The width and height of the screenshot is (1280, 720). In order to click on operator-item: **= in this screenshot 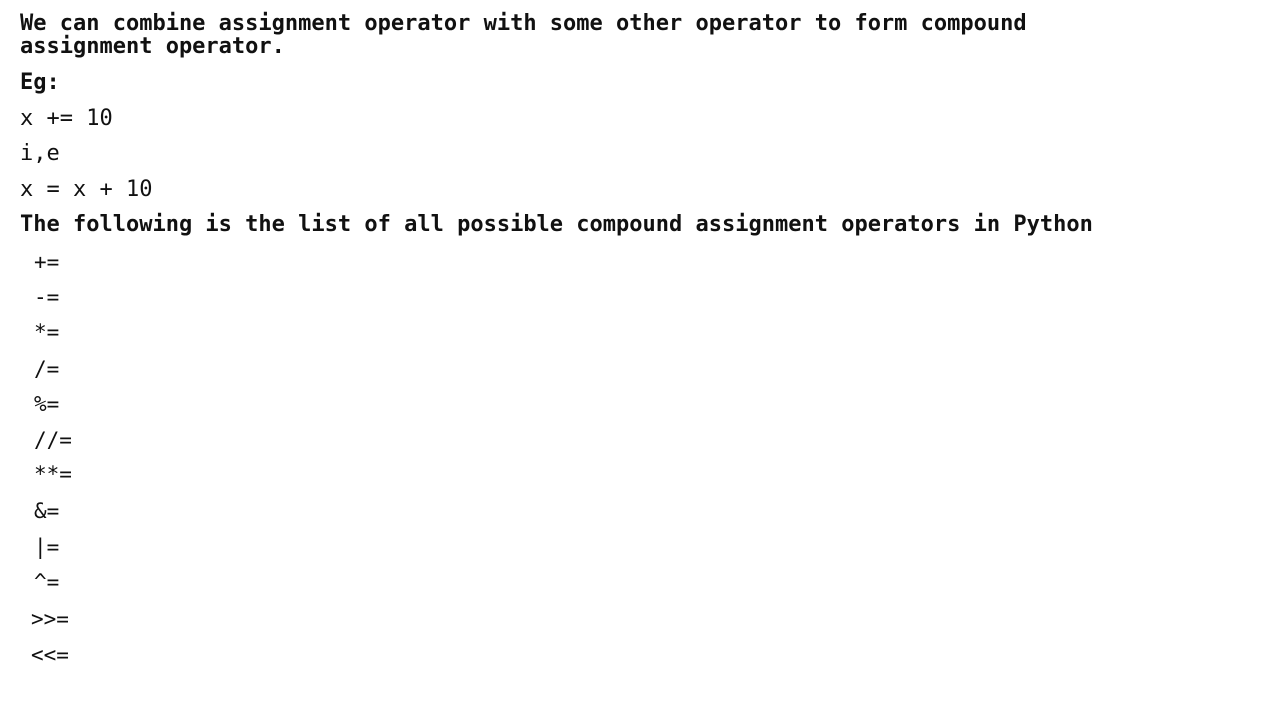, I will do `click(53, 474)`.